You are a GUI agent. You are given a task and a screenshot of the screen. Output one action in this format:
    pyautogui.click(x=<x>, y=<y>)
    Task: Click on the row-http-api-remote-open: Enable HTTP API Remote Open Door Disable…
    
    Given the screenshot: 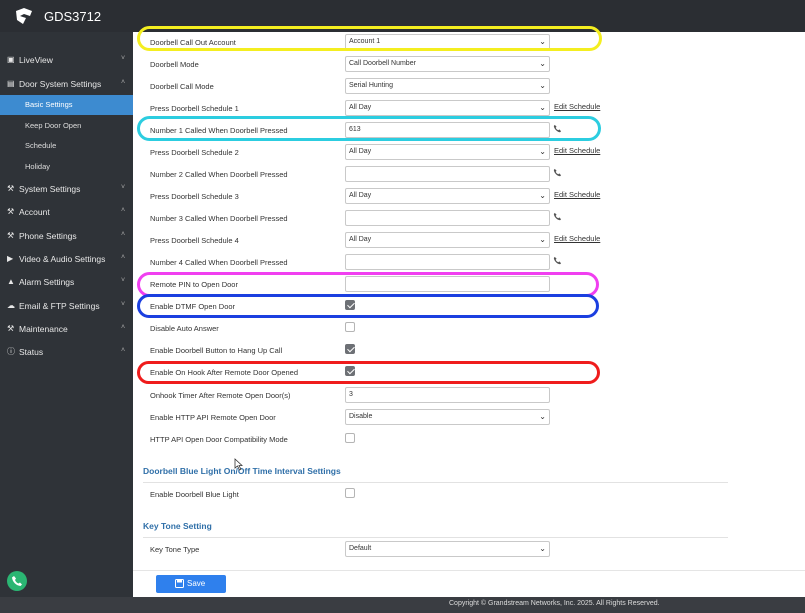 What is the action you would take?
    pyautogui.click(x=469, y=418)
    